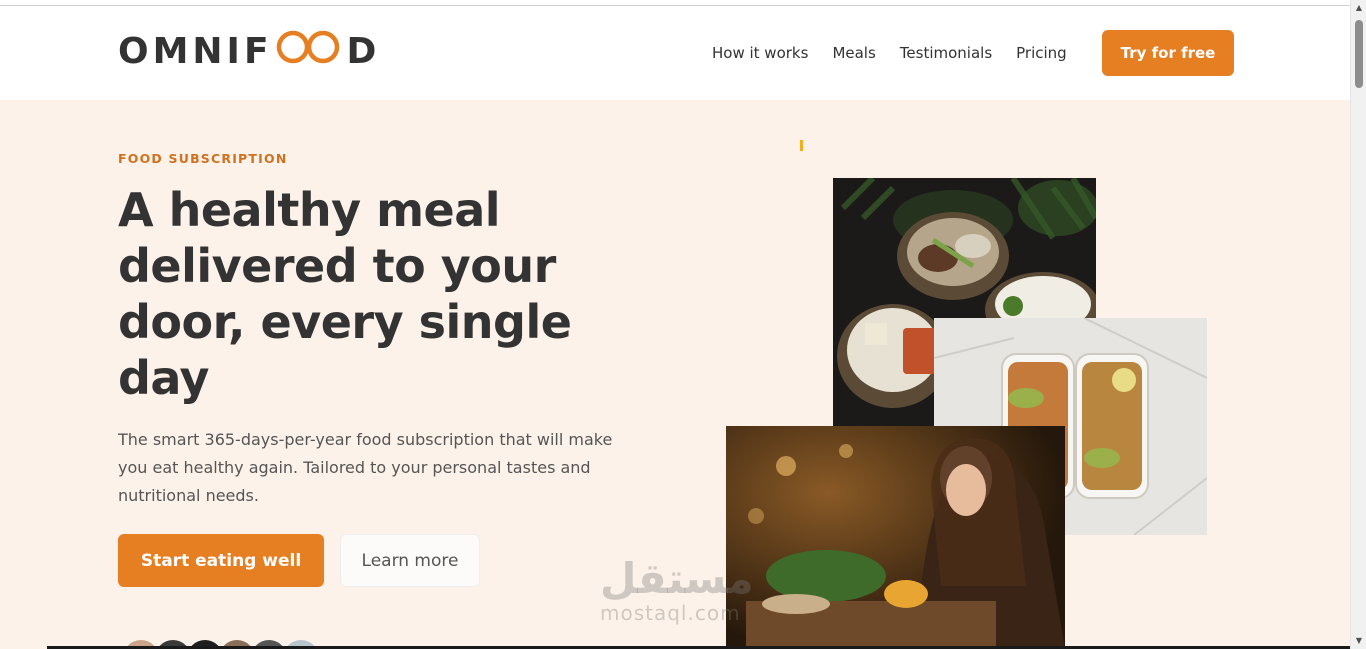 Image resolution: width=1366 pixels, height=649 pixels. What do you see at coordinates (1358, 324) in the screenshot?
I see `vertical-scrollbar: ▲ ▼` at bounding box center [1358, 324].